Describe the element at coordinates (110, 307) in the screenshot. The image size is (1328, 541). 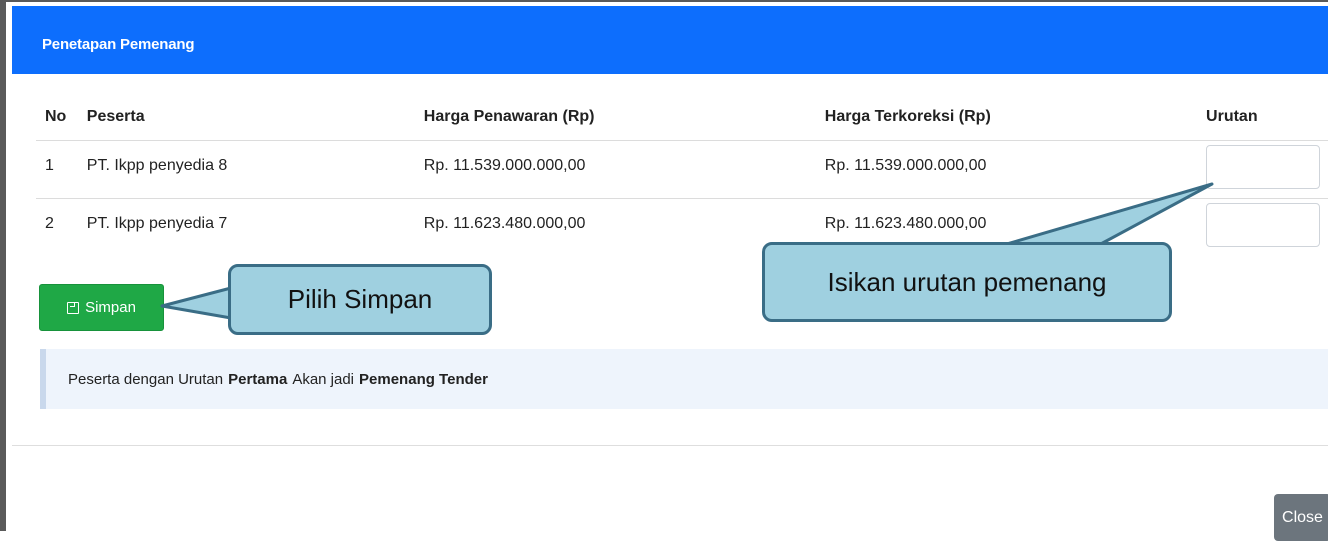
I see `simpan-button-label: Simpan` at that location.